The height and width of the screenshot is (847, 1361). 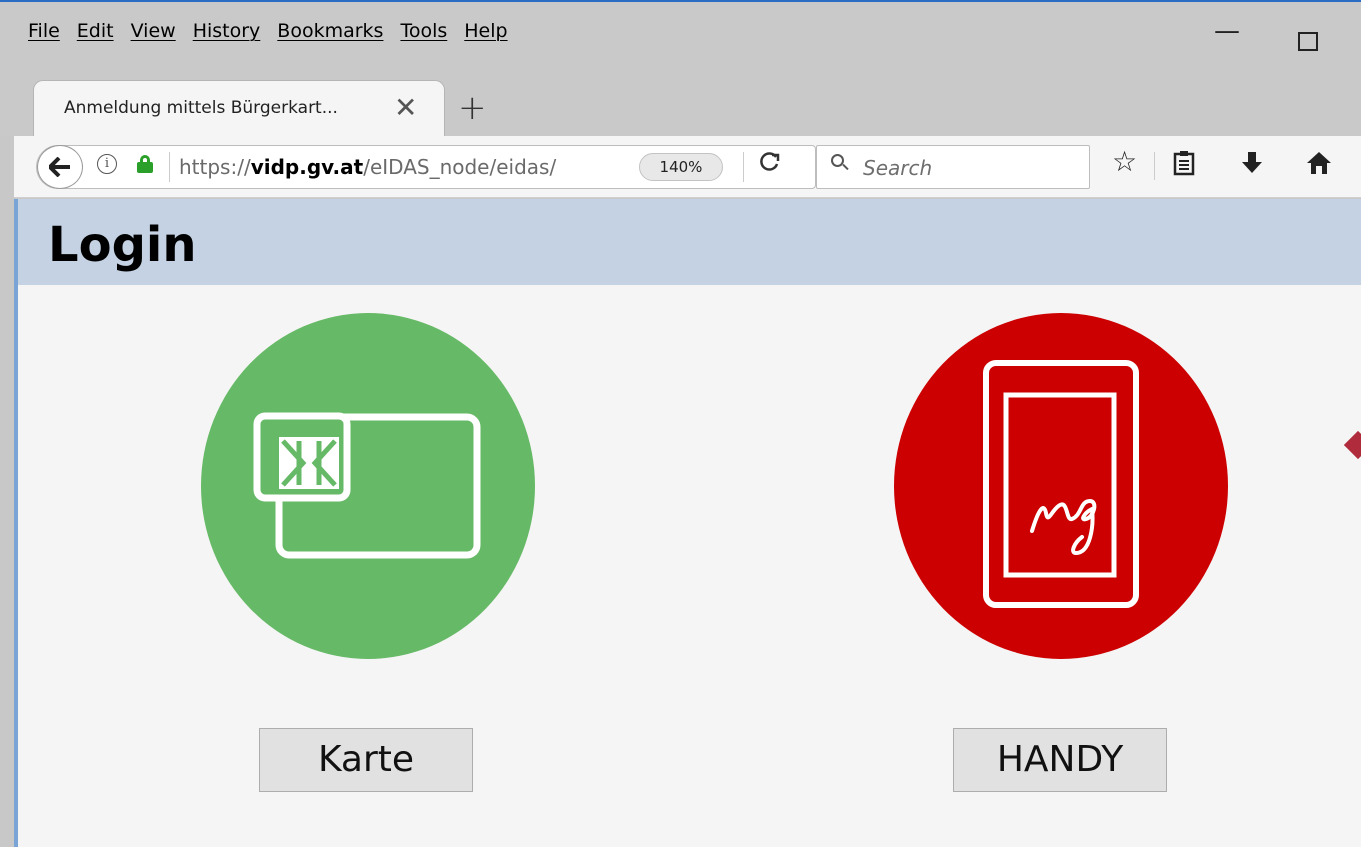 What do you see at coordinates (689, 242) in the screenshot?
I see `page-header: Login` at bounding box center [689, 242].